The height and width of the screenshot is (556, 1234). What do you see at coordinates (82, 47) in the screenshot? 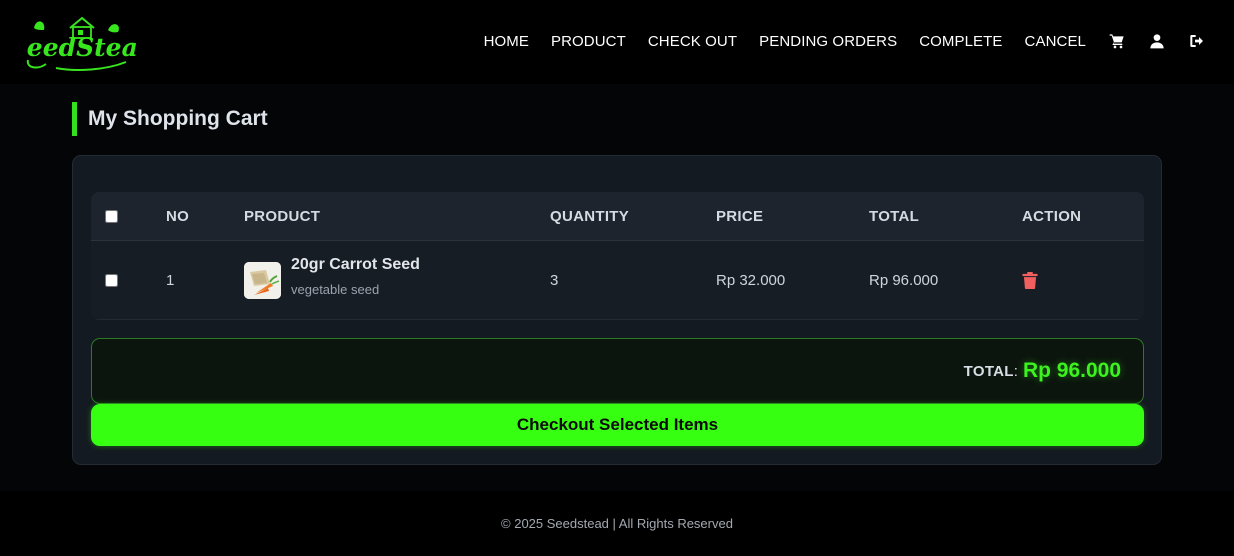
I see `logo-text: SeedStead` at bounding box center [82, 47].